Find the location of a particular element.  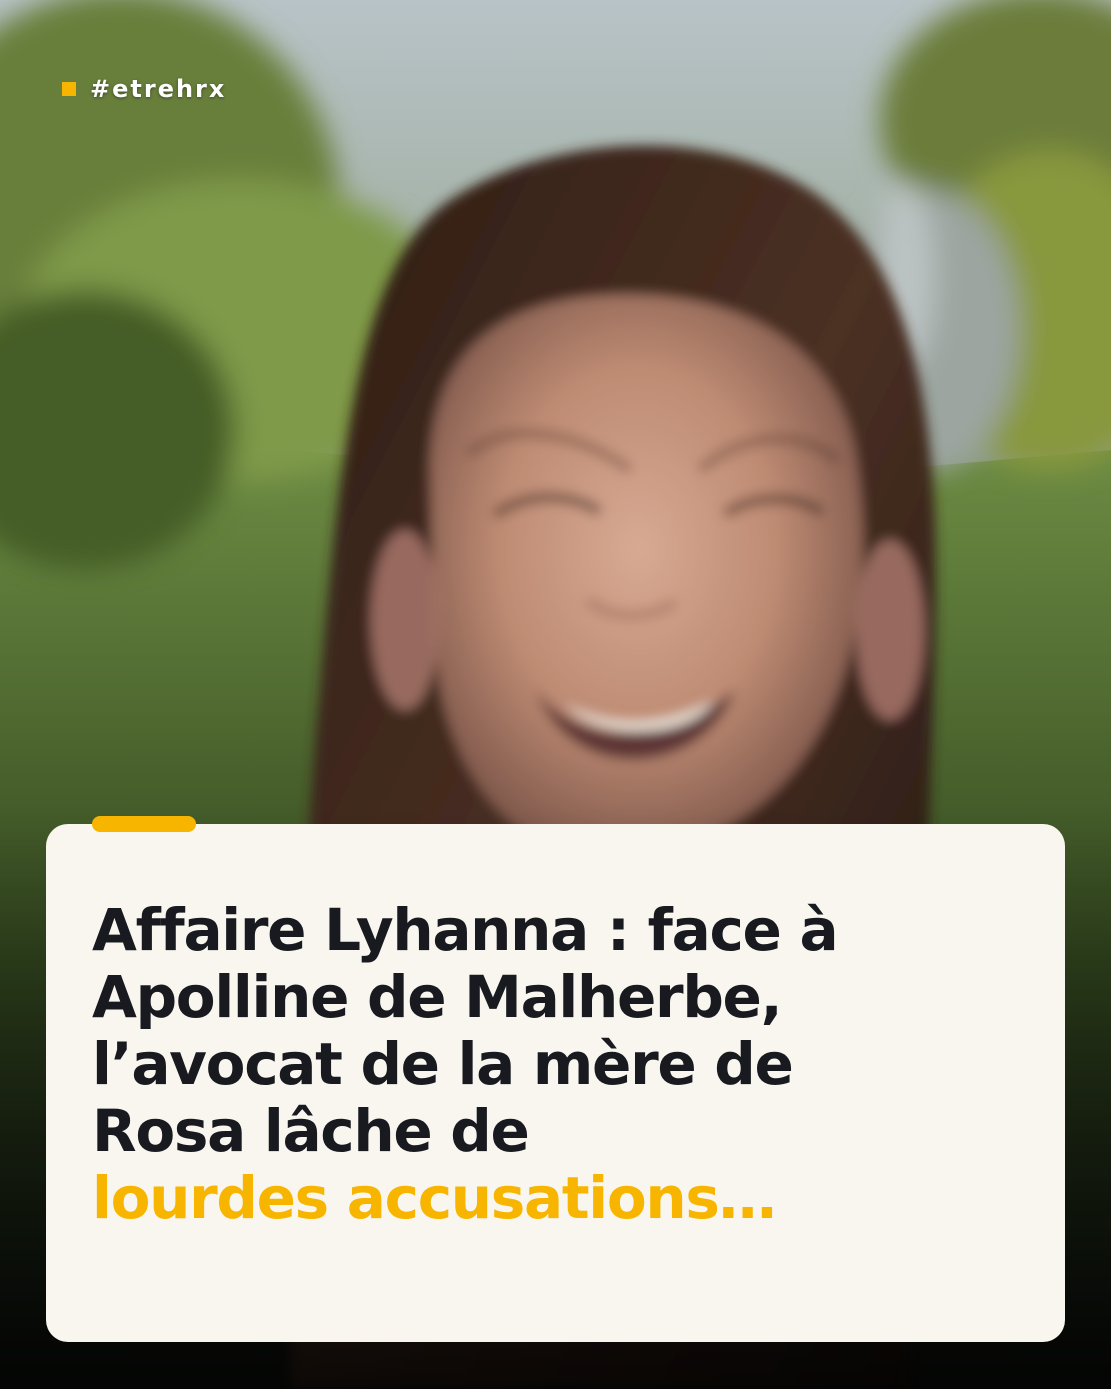

headline-line: Affaire Lyhanna : face à is located at coordinates (465, 930).